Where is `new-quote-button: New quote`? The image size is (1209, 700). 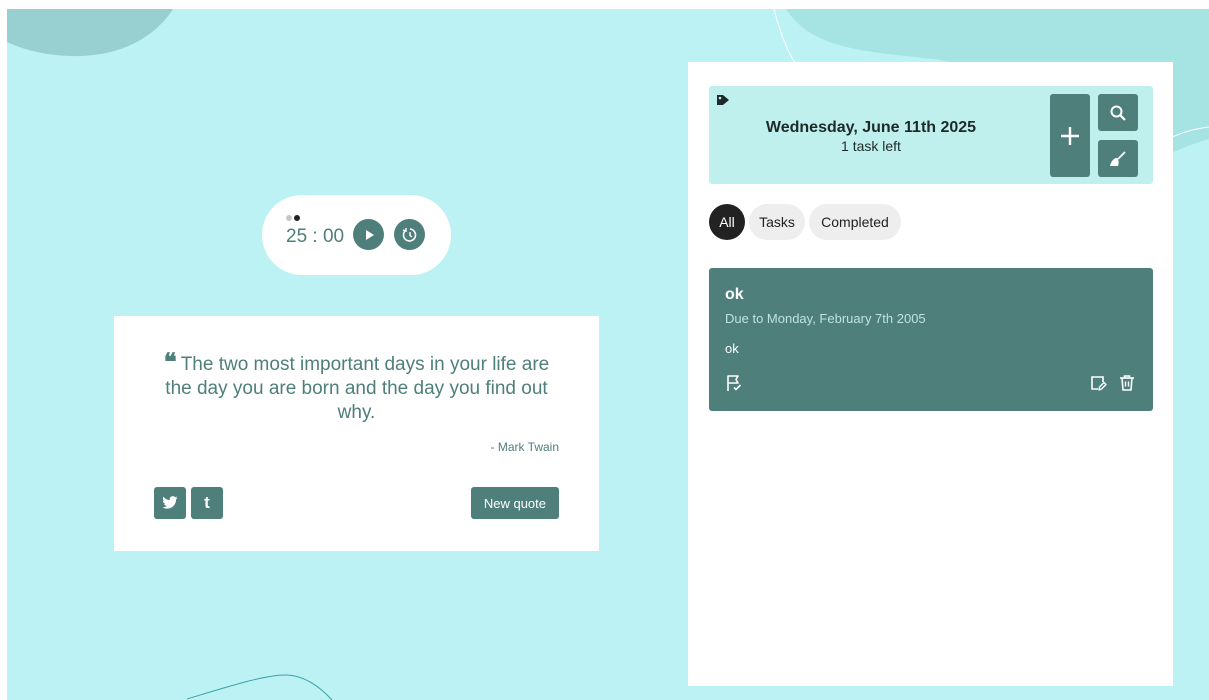 new-quote-button: New quote is located at coordinates (514, 503).